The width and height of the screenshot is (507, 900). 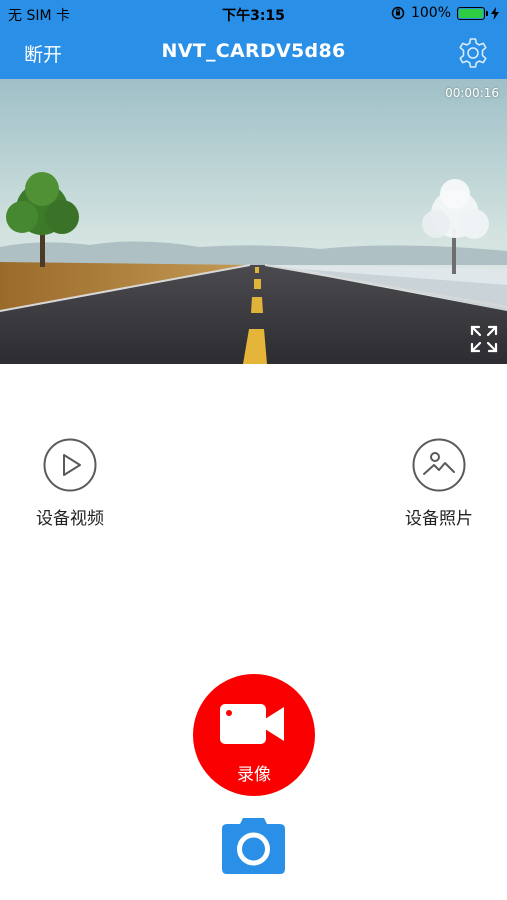 I want to click on image-circle-icon, so click(x=439, y=465).